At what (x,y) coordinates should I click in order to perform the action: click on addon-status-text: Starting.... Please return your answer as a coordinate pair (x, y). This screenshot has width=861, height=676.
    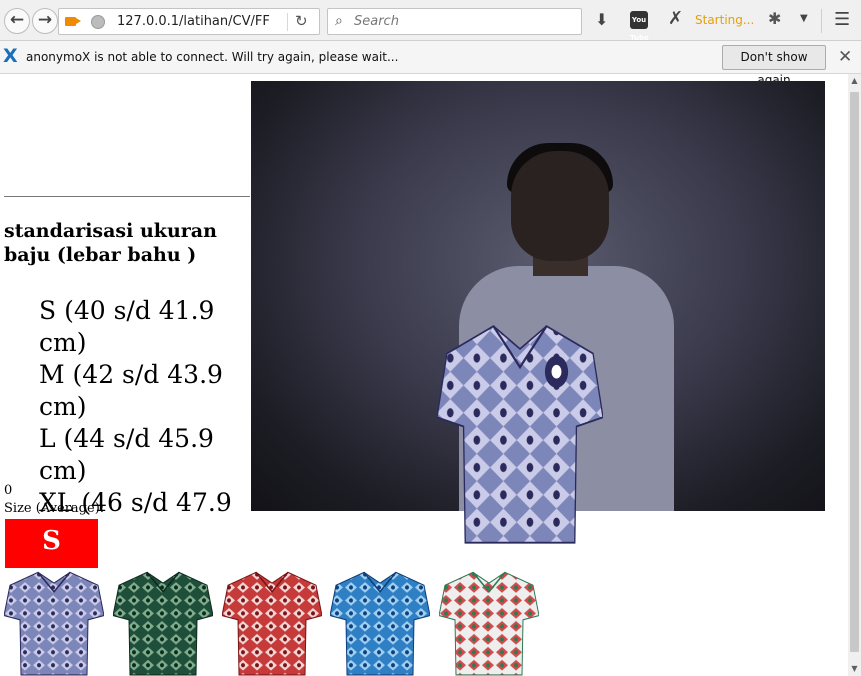
    Looking at the image, I should click on (724, 20).